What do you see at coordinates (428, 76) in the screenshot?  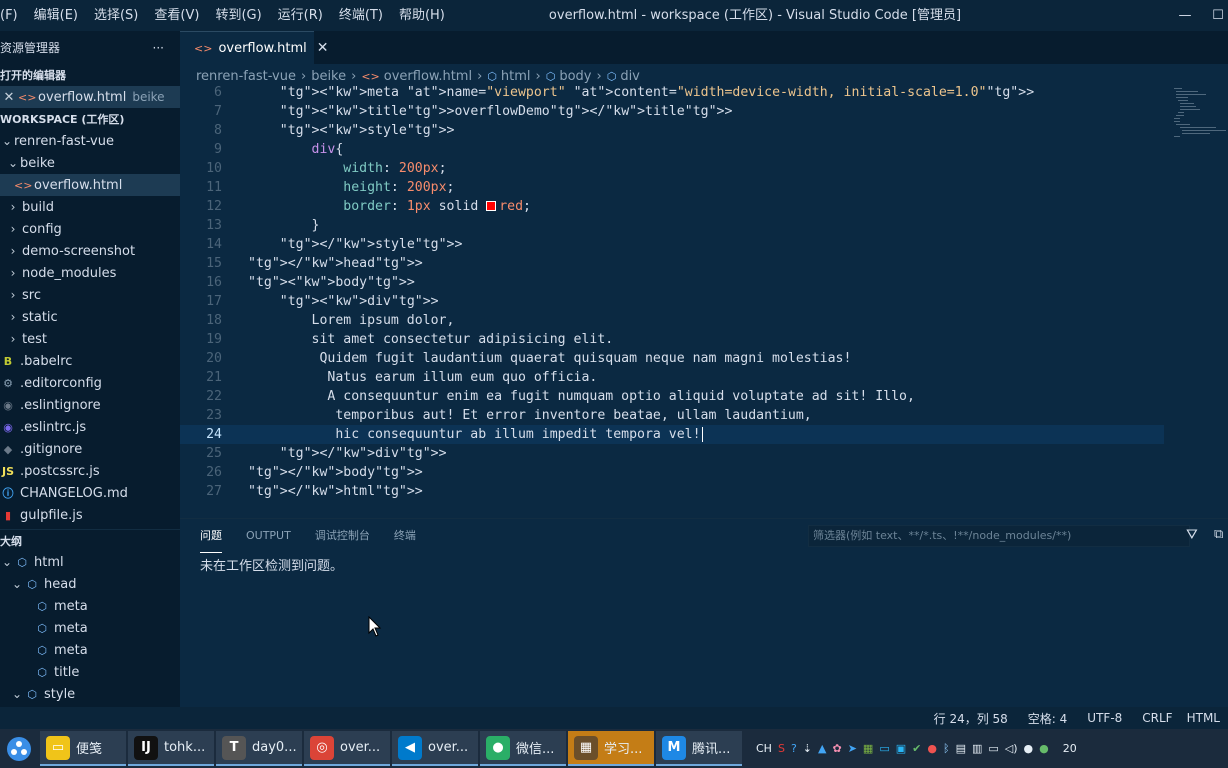 I see `breadcrumb-item: overflow.html` at bounding box center [428, 76].